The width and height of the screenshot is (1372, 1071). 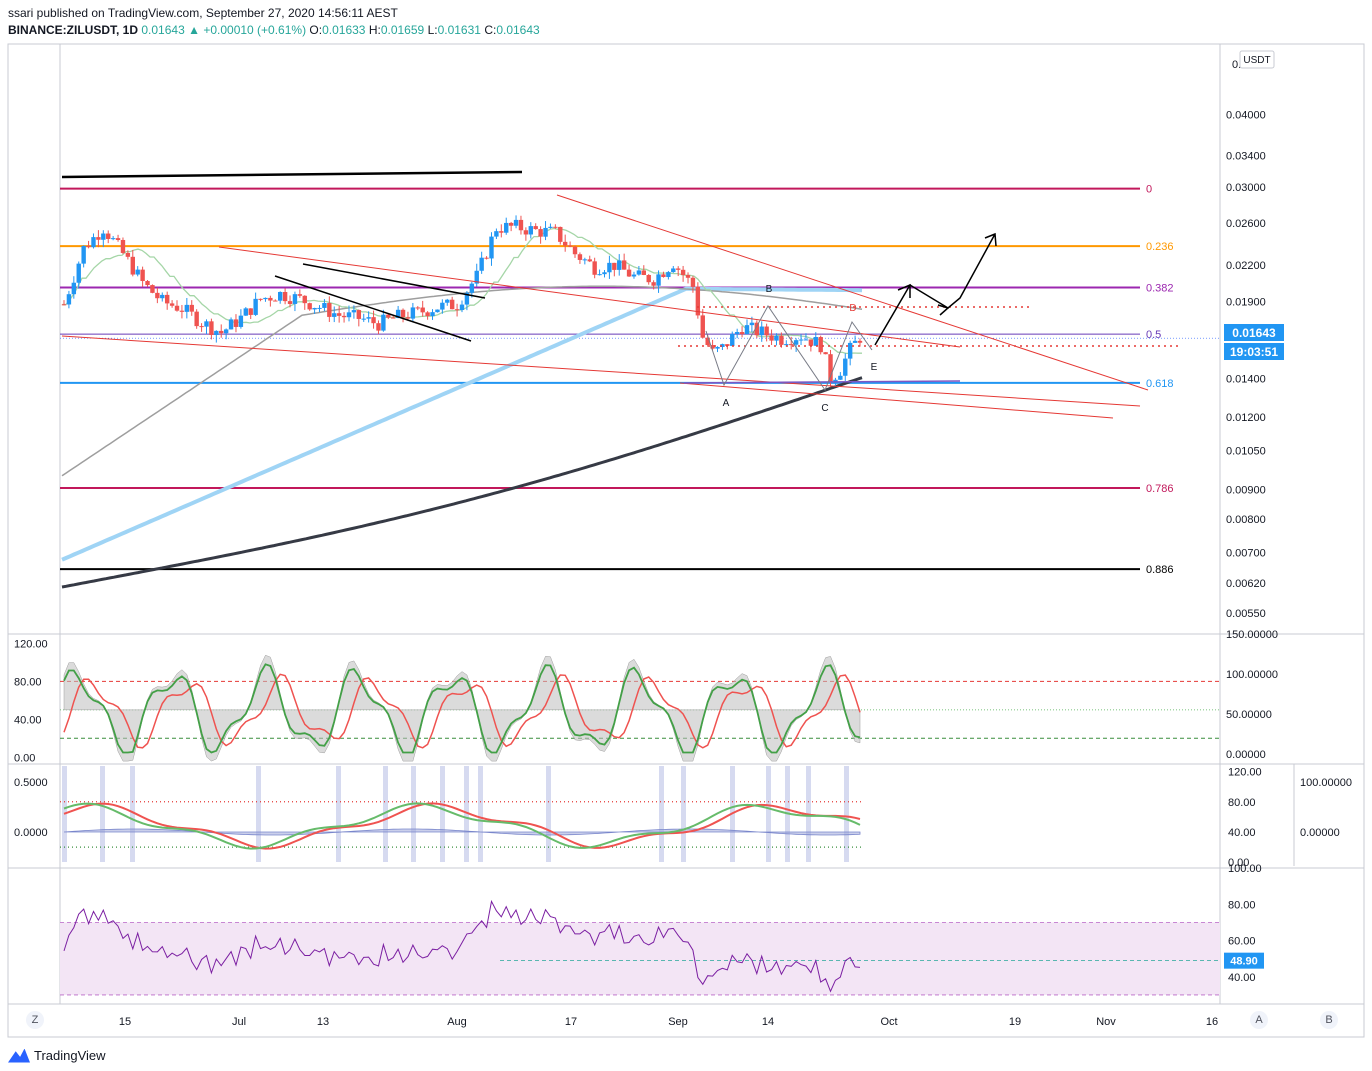 I want to click on pane3-right-tick: 0.00000, so click(x=1320, y=833).